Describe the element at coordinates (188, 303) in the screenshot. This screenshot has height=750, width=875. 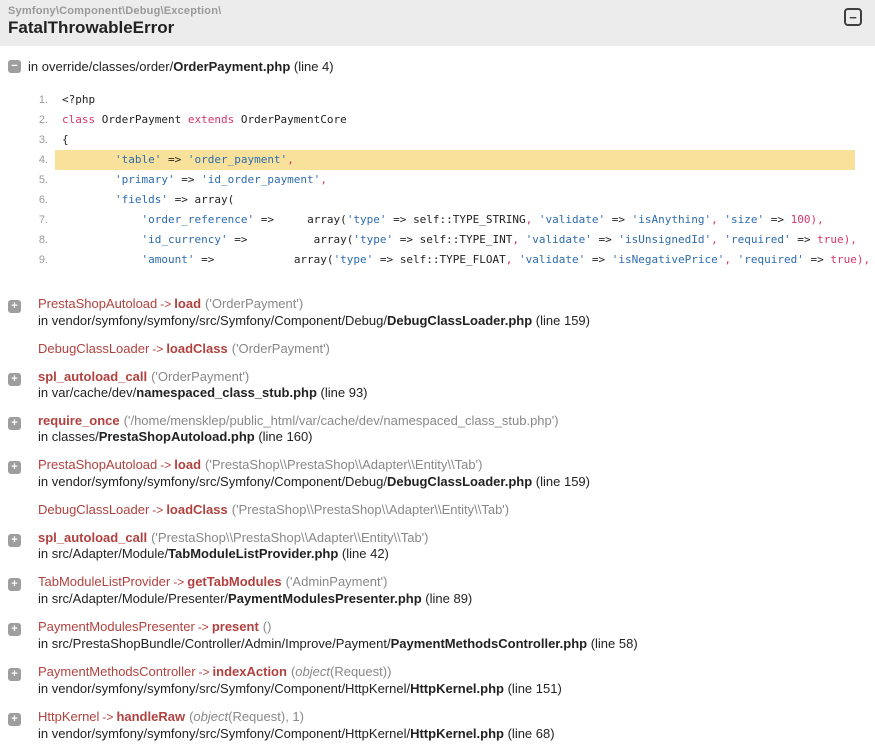
I see `trace-method-name: load` at that location.